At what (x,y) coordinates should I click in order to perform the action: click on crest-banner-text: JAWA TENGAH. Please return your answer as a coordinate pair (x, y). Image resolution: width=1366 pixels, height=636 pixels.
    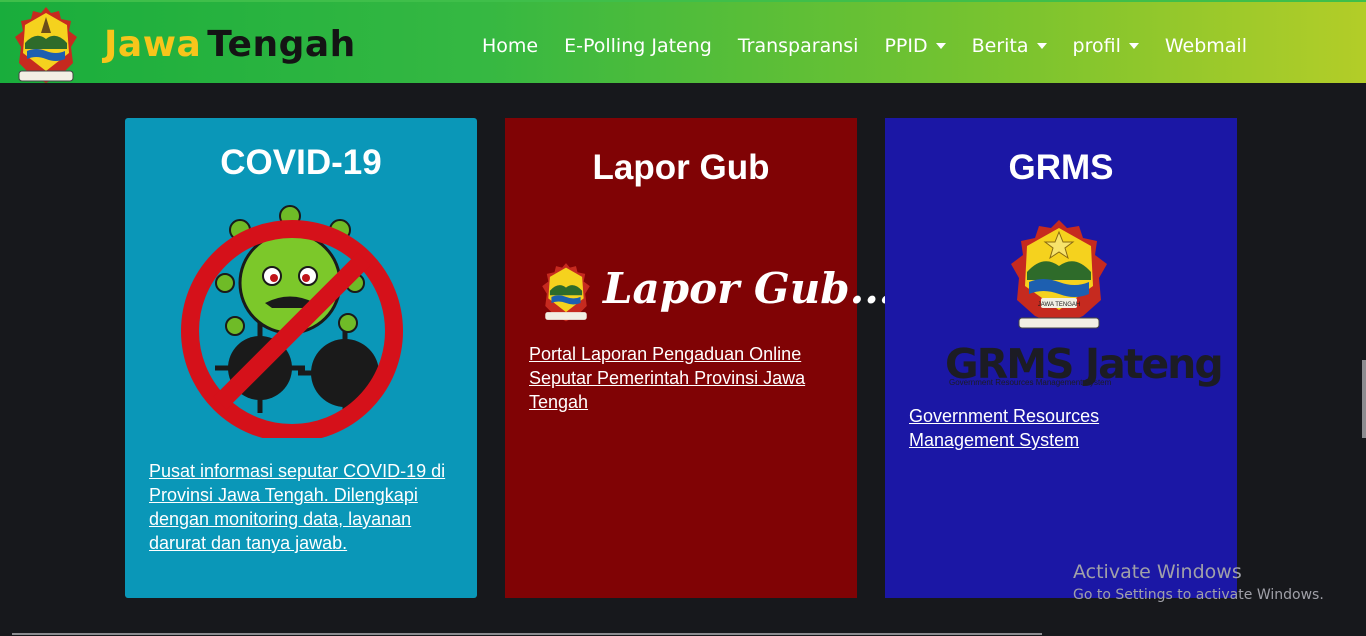
    Looking at the image, I should click on (1059, 305).